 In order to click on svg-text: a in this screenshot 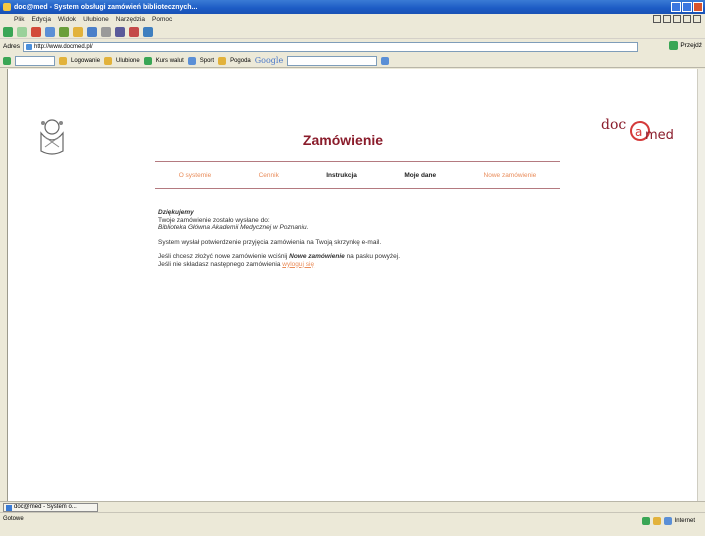, I will do `click(638, 132)`.